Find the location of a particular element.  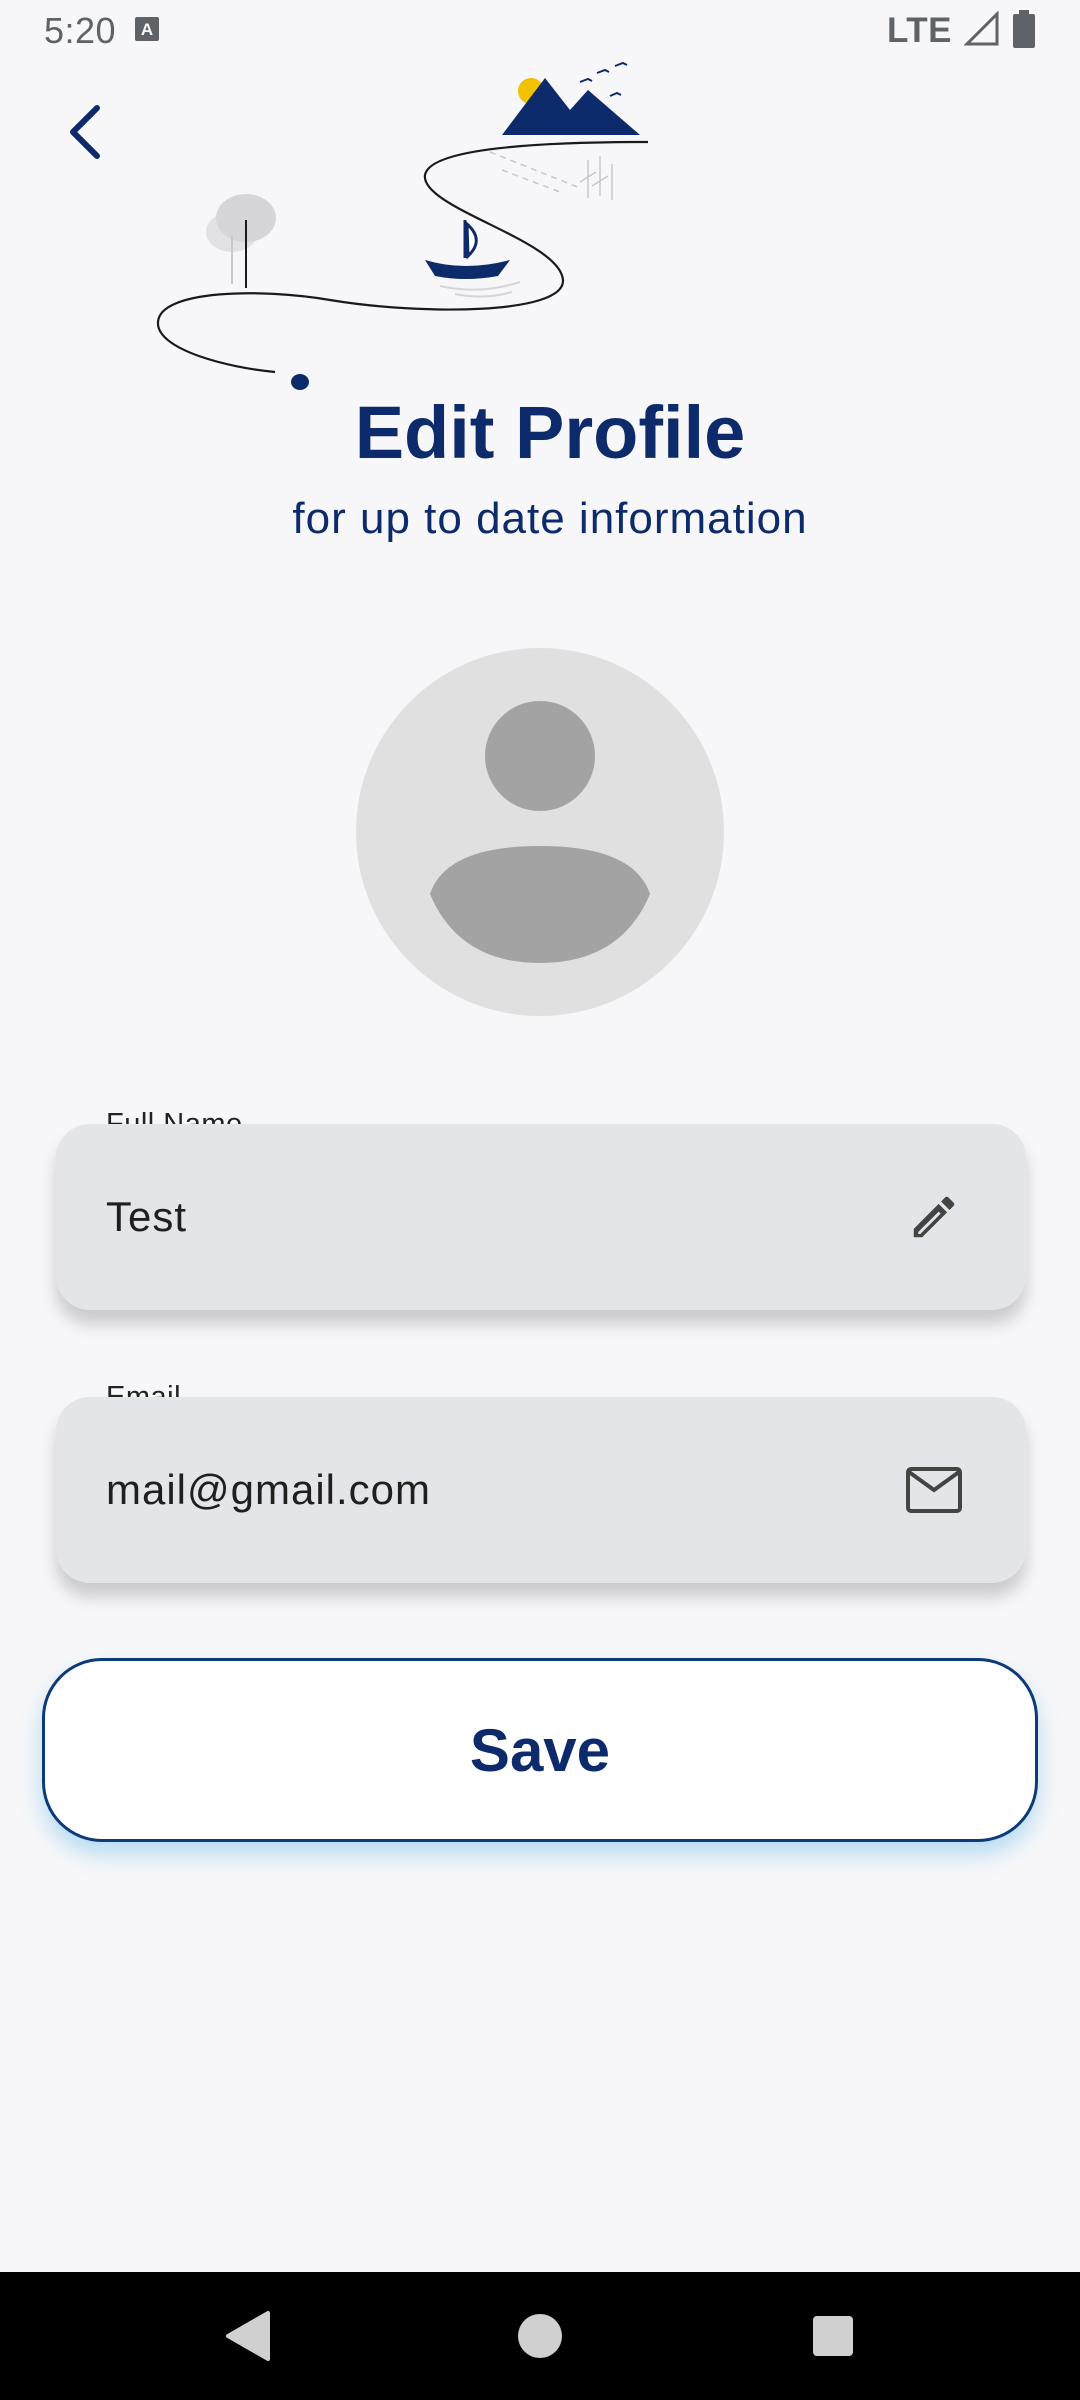

navigation-bar is located at coordinates (540, 2336).